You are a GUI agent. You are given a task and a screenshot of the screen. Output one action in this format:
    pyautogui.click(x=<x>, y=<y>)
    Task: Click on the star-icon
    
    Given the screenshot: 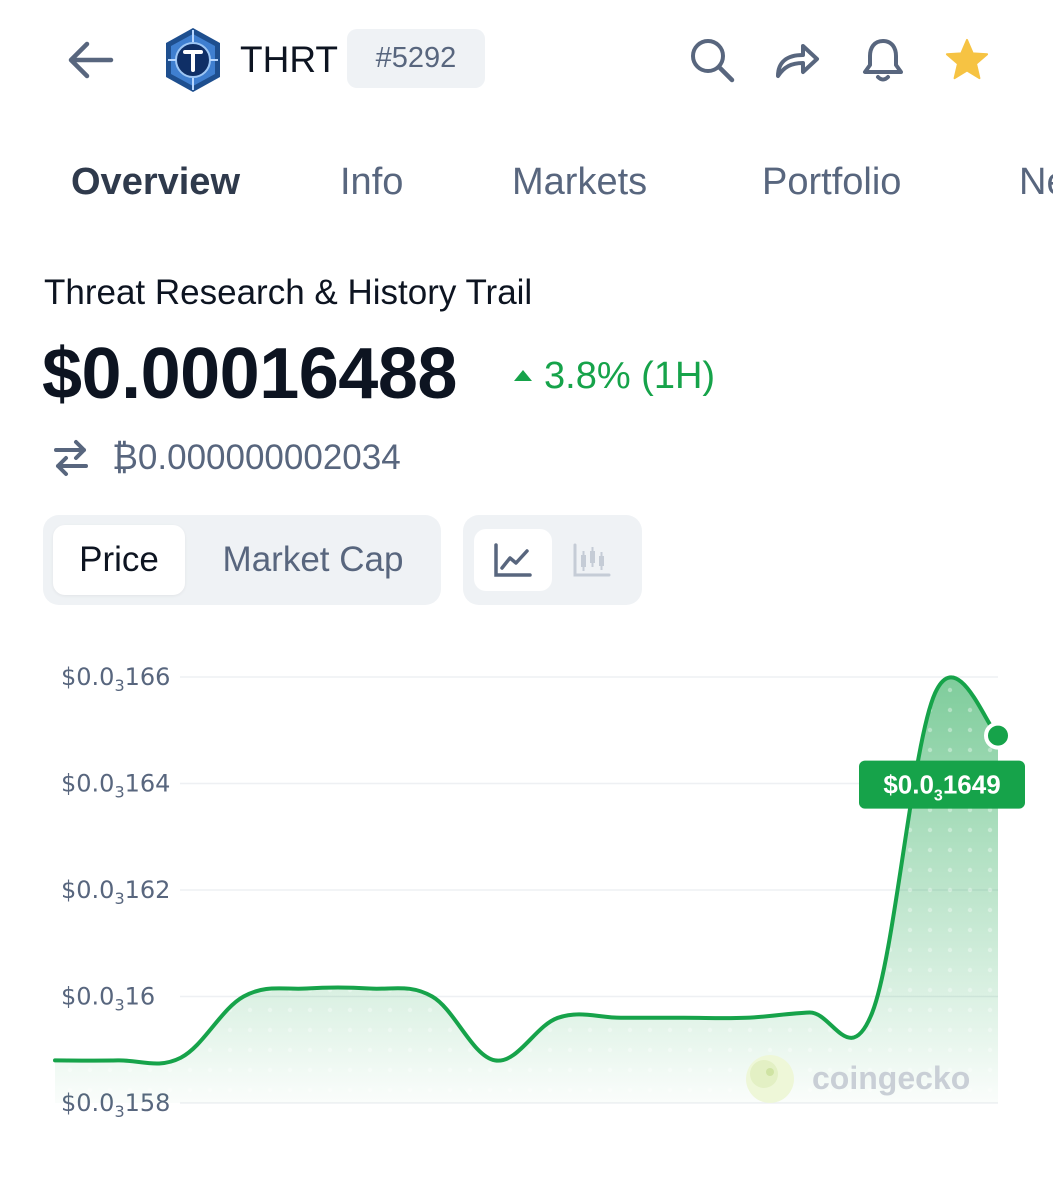 What is the action you would take?
    pyautogui.click(x=967, y=59)
    